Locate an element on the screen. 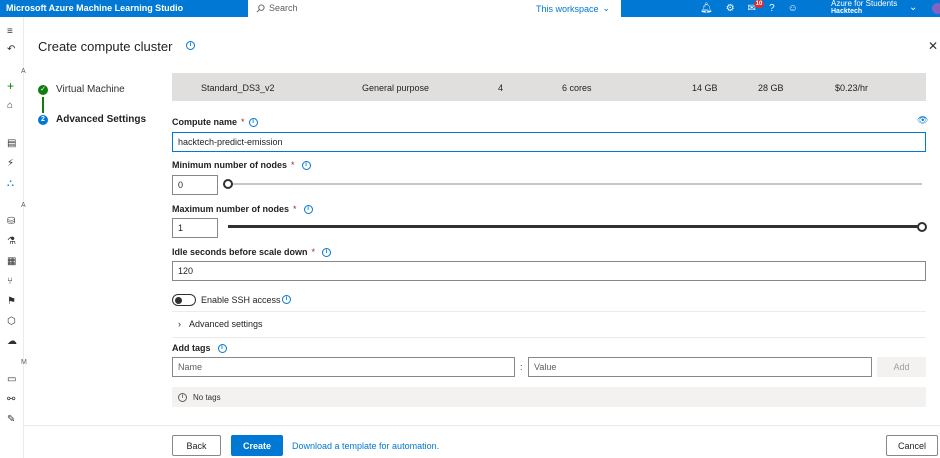 The width and height of the screenshot is (940, 458). checkmark-icon: ✓ is located at coordinates (43, 89).